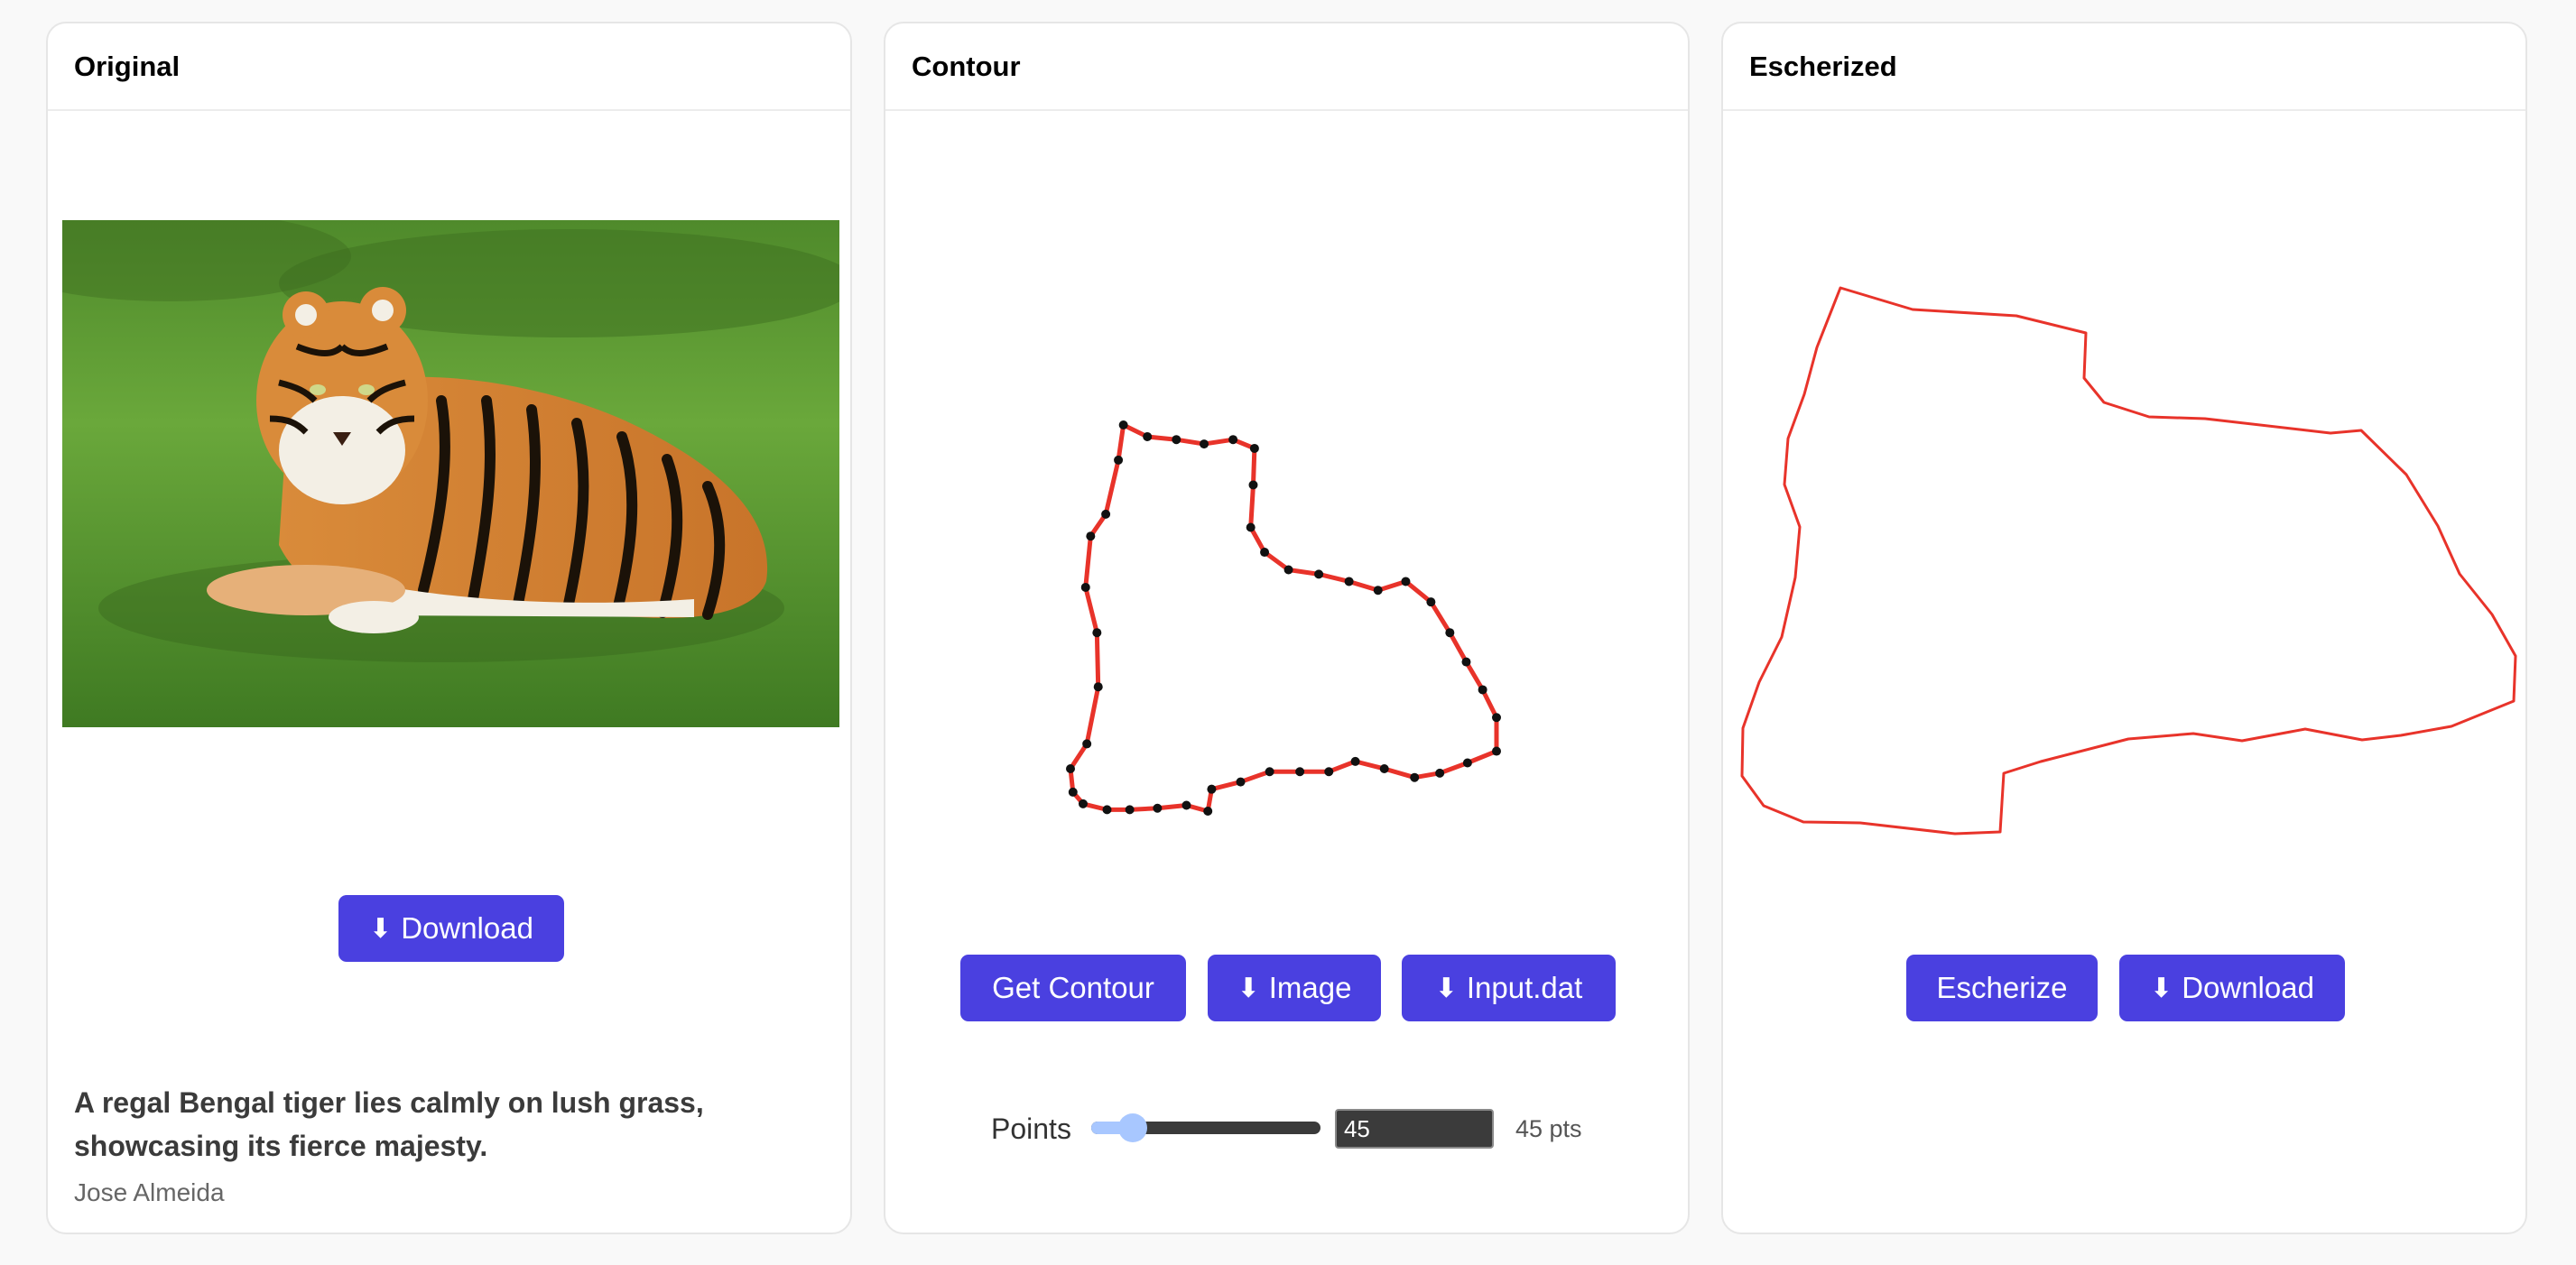 This screenshot has height=1265, width=2576. I want to click on escherized-panel-title: Escherized, so click(2124, 67).